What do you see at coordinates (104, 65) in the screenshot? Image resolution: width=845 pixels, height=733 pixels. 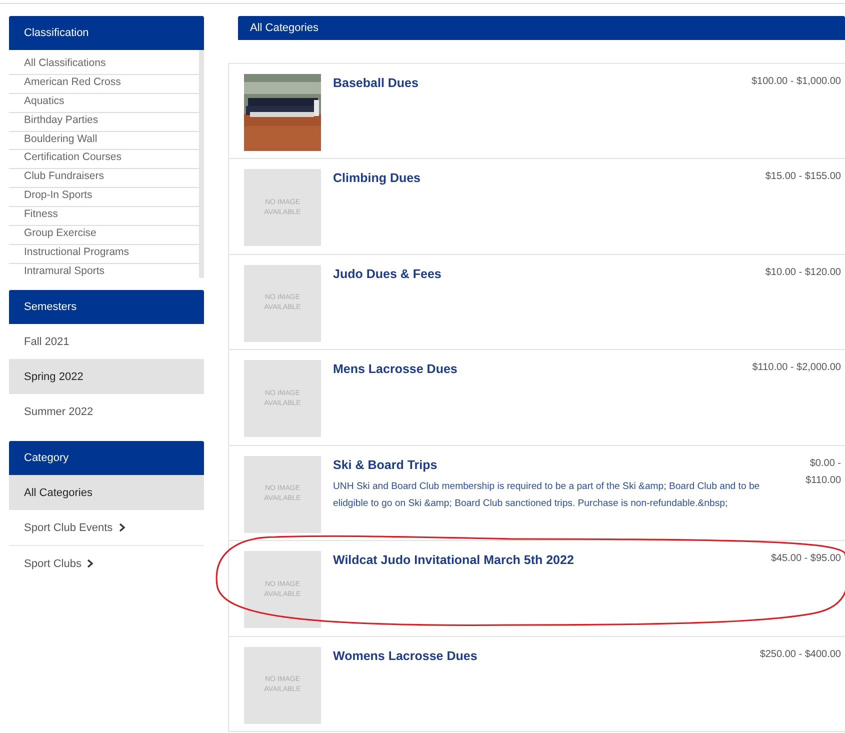 I see `classification-item: All Classifications` at bounding box center [104, 65].